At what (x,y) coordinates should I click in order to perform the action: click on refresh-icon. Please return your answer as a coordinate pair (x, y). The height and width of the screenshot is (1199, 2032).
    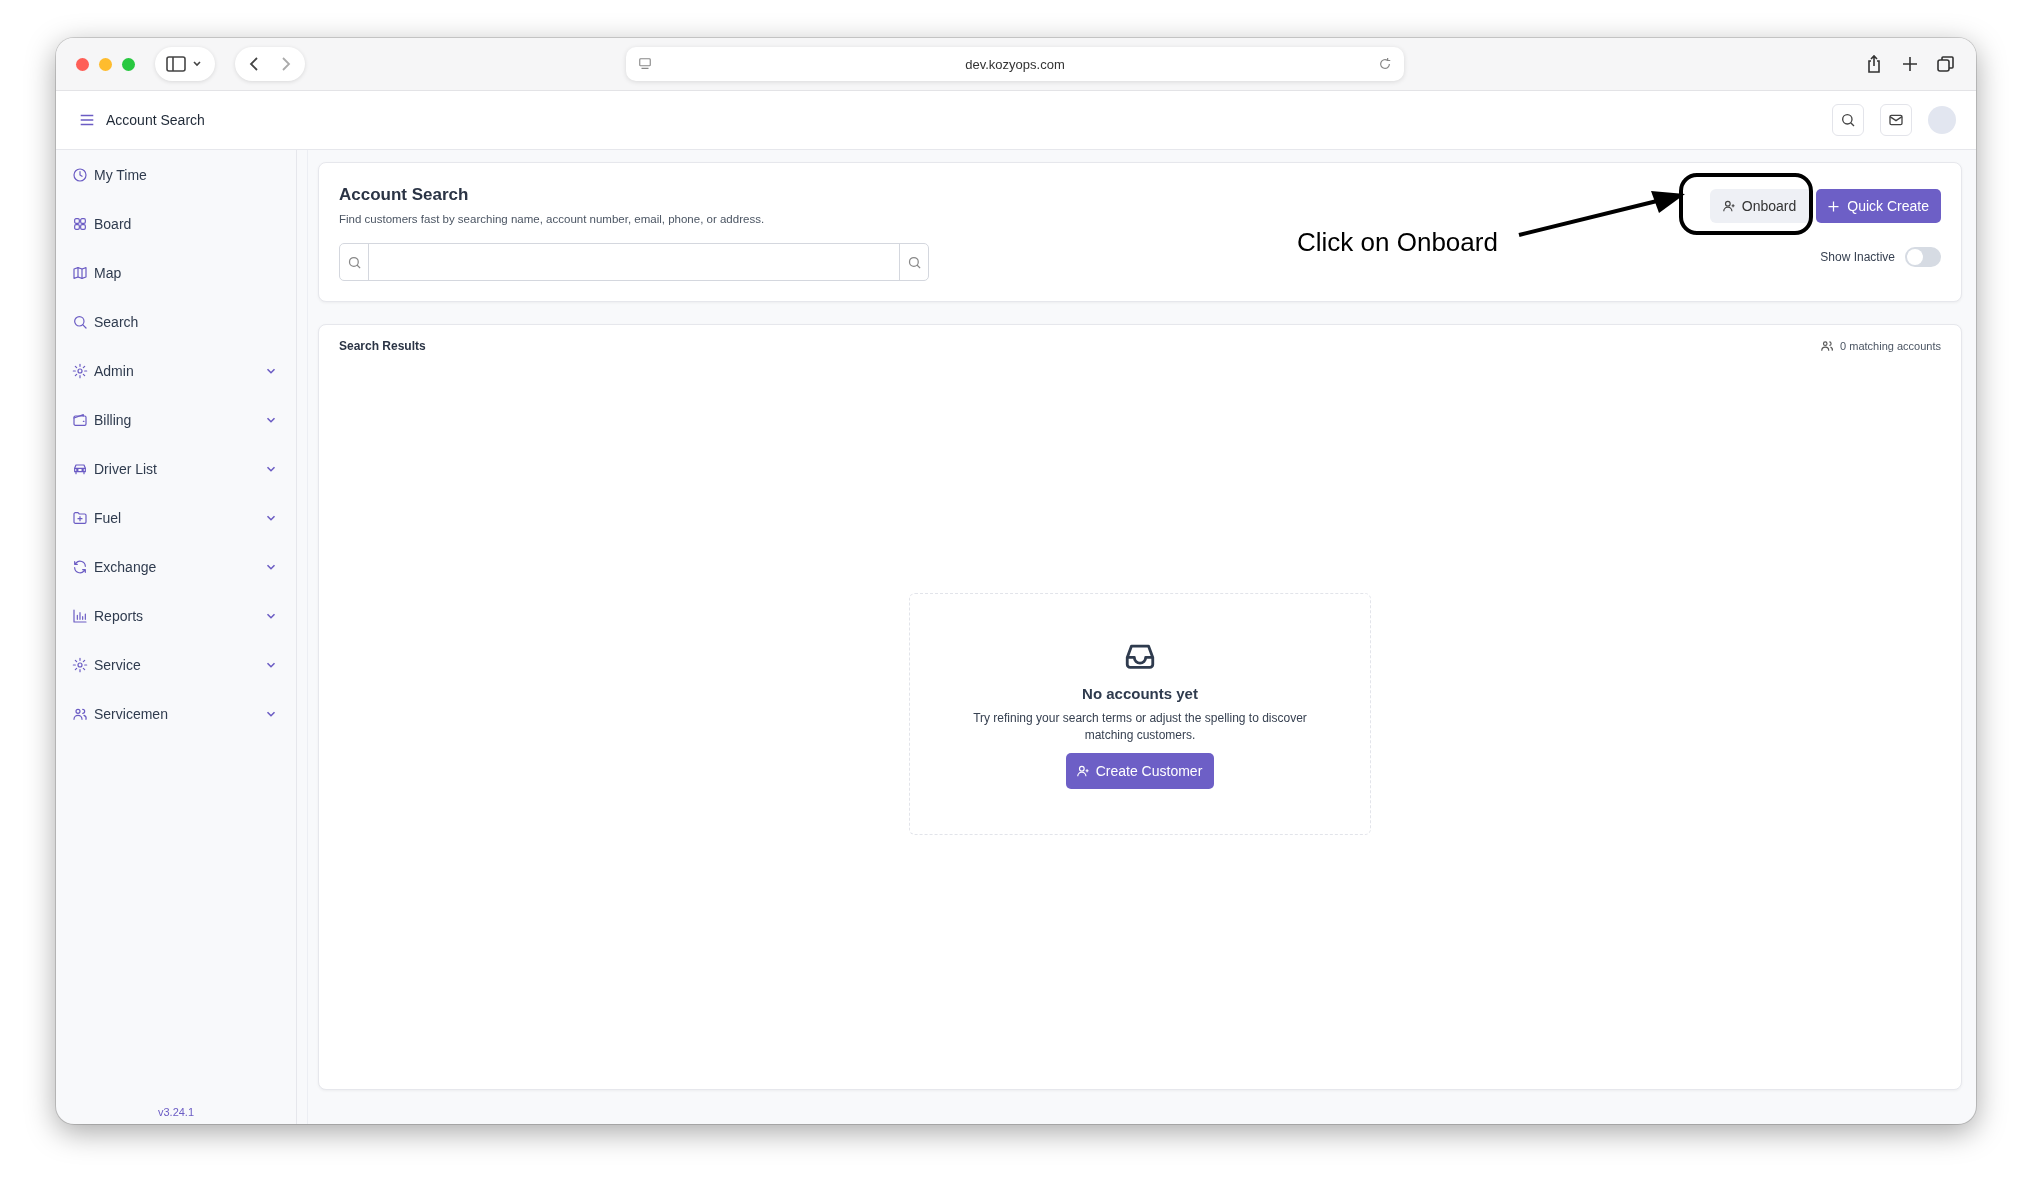
    Looking at the image, I should click on (80, 566).